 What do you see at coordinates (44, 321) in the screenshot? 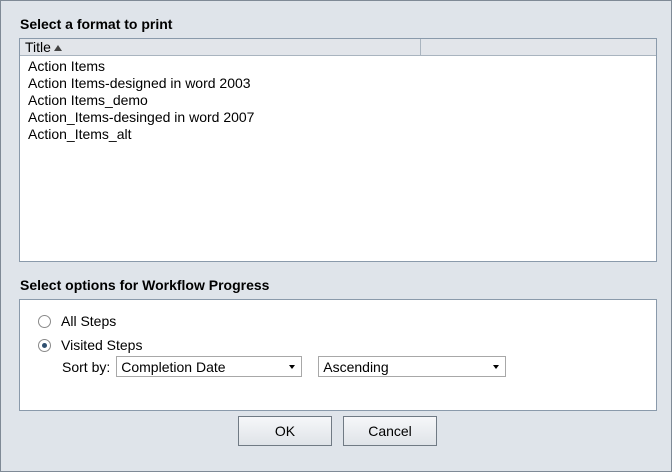
I see `all-steps-radio` at bounding box center [44, 321].